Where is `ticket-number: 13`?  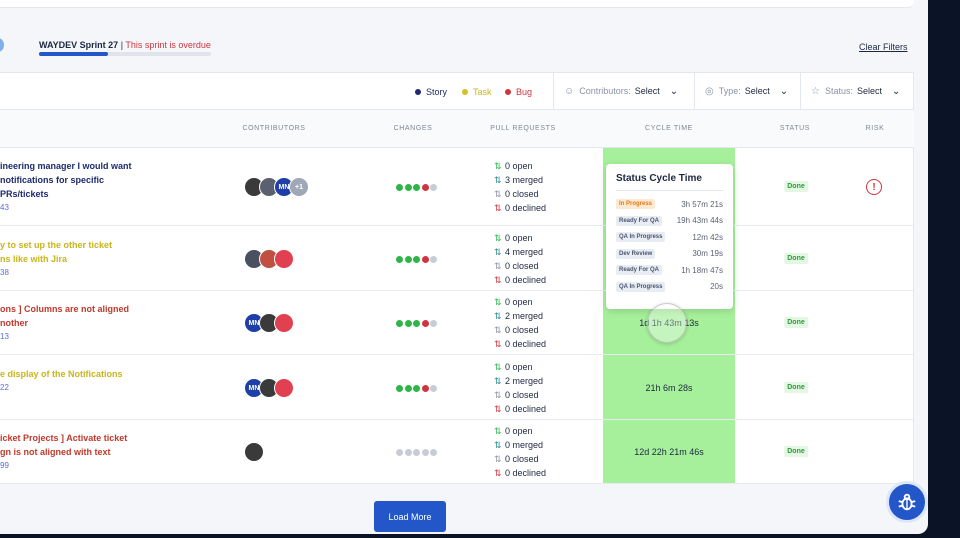 ticket-number: 13 is located at coordinates (4, 336).